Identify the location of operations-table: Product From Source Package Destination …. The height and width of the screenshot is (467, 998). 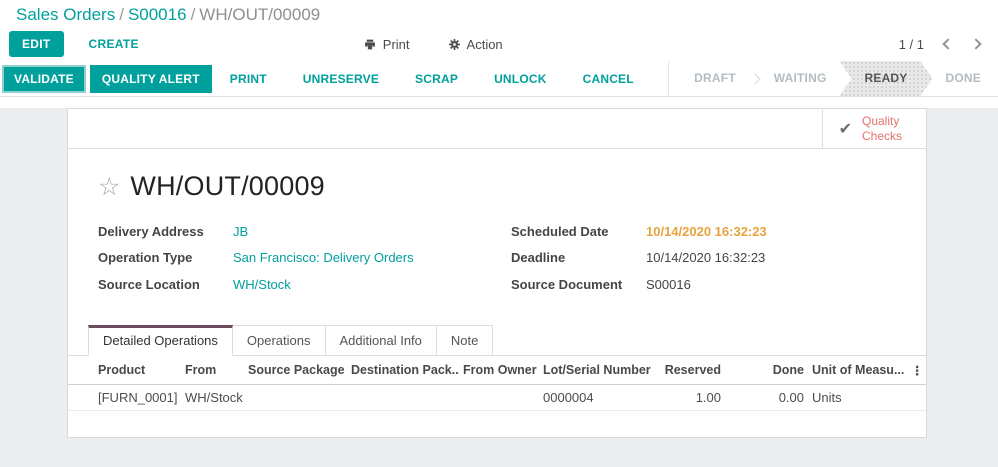
(497, 383).